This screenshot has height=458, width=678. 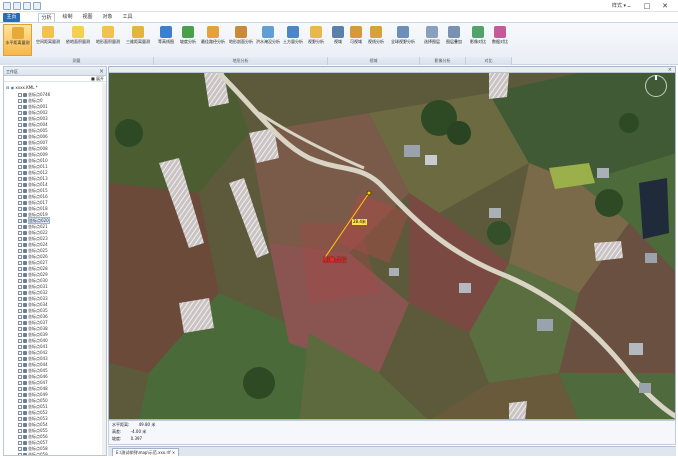 I want to click on quick-save-icon, so click(x=27, y=6).